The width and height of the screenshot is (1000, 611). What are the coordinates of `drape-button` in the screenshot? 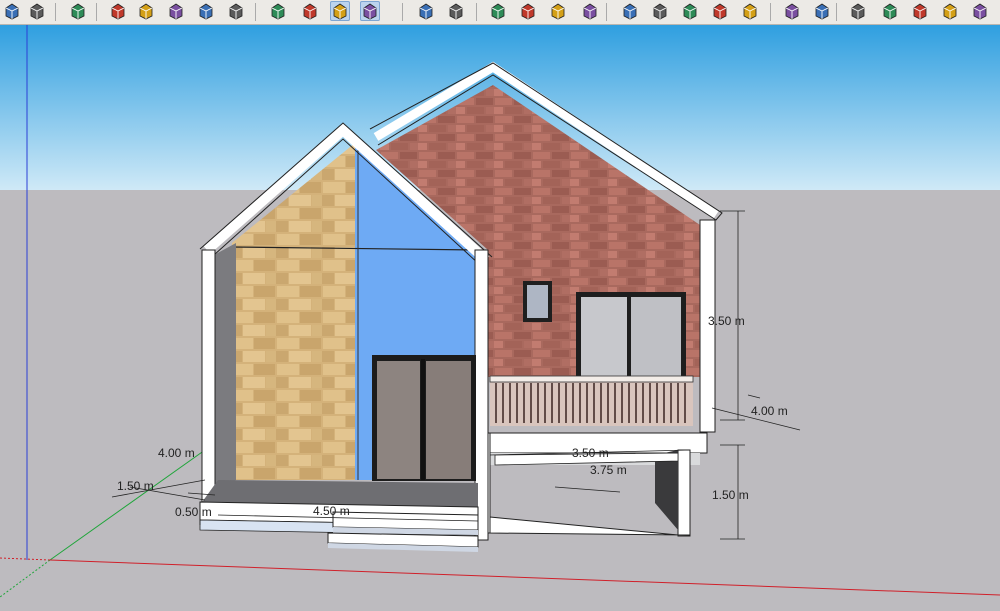 It's located at (890, 11).